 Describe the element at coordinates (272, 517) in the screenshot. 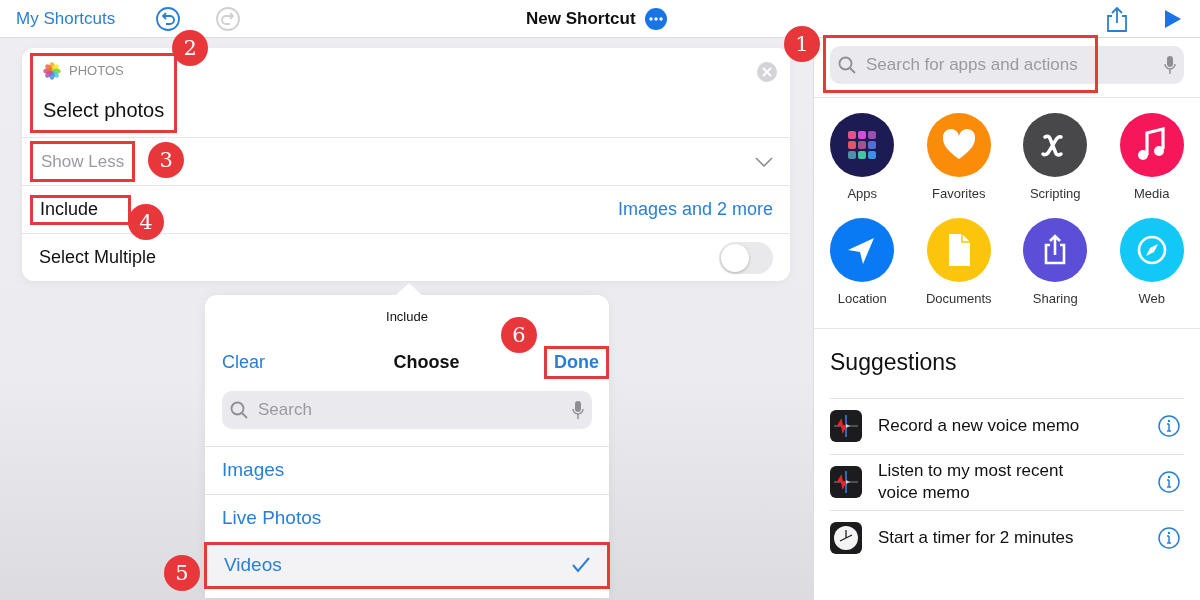

I see `option-label: Live Photos` at that location.